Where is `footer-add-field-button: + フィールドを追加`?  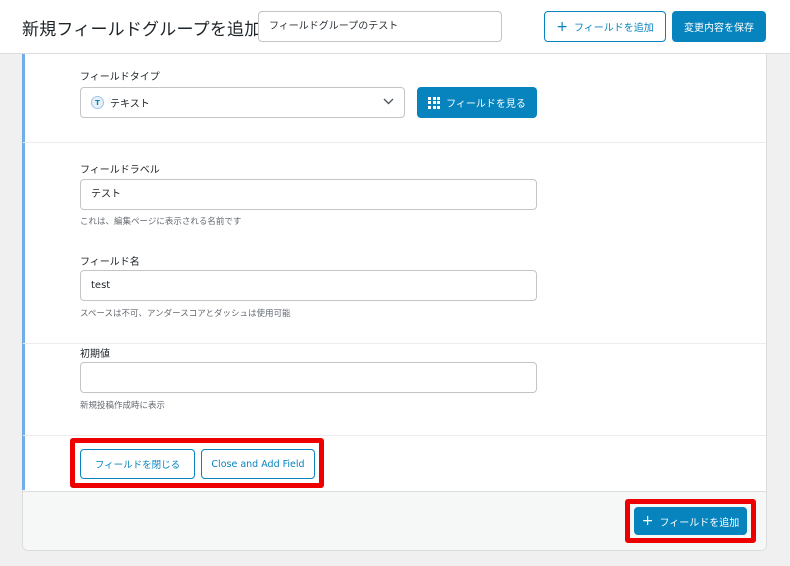
footer-add-field-button: + フィールドを追加 is located at coordinates (690, 521).